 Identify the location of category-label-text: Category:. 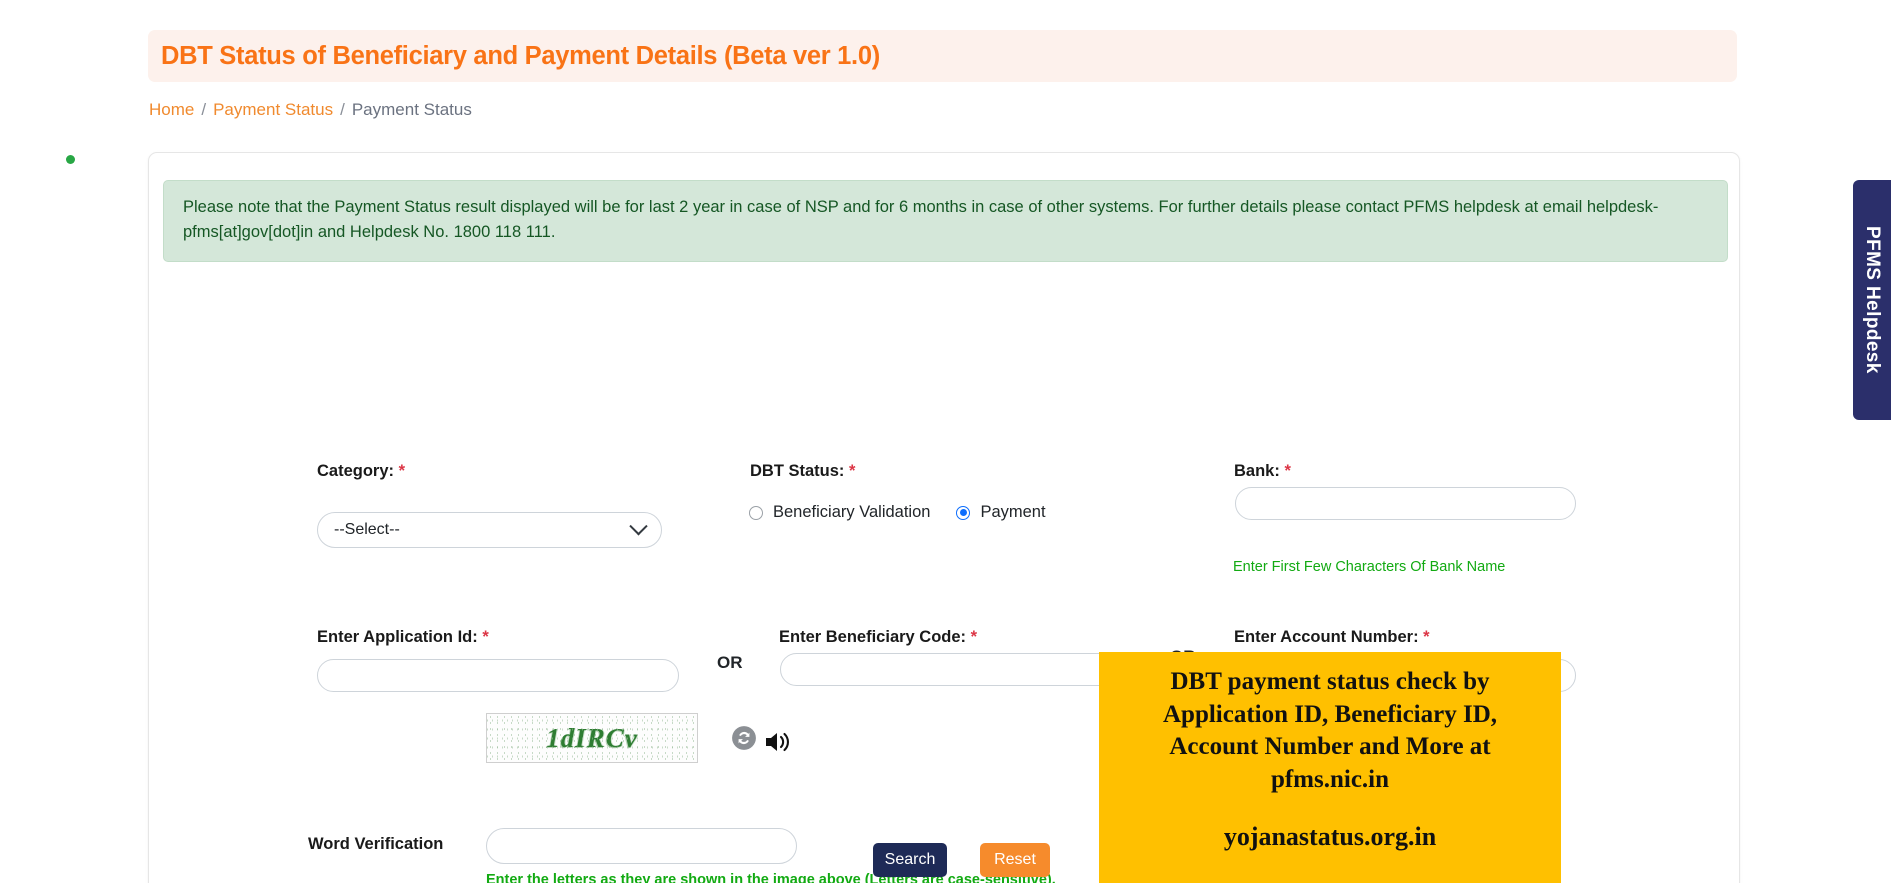
(356, 471).